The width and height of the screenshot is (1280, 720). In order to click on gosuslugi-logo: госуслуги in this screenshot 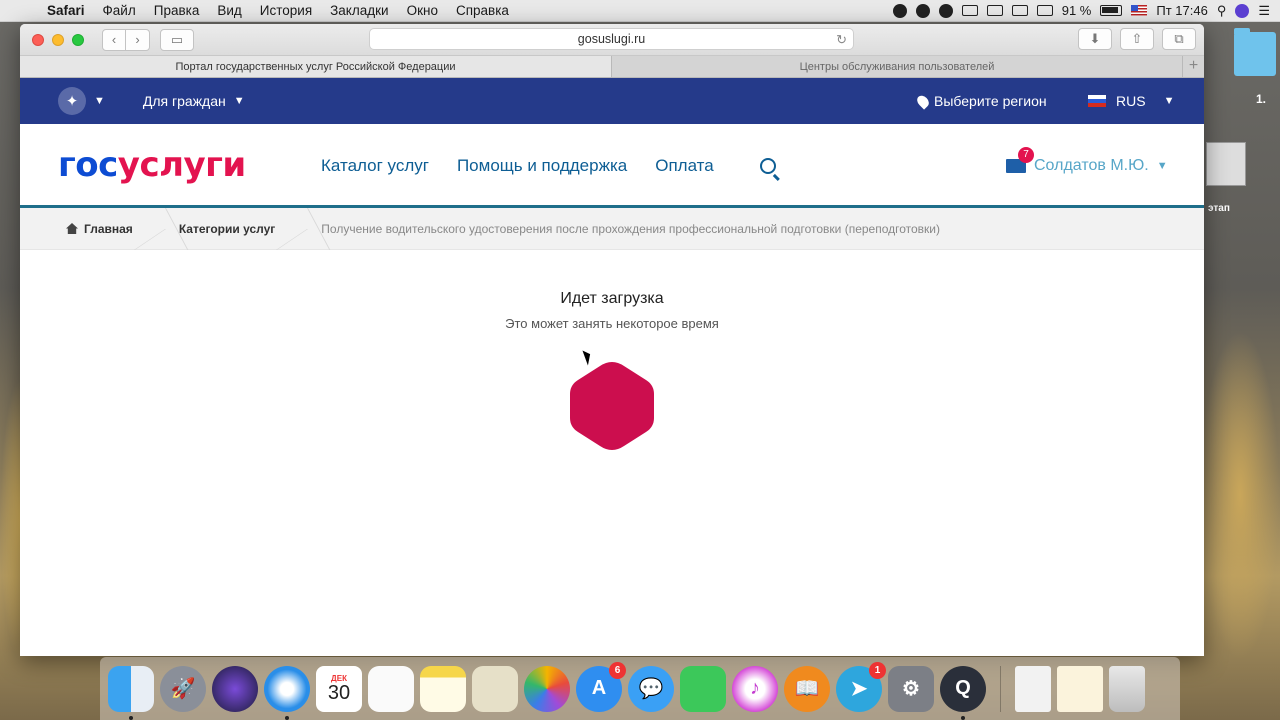, I will do `click(152, 165)`.